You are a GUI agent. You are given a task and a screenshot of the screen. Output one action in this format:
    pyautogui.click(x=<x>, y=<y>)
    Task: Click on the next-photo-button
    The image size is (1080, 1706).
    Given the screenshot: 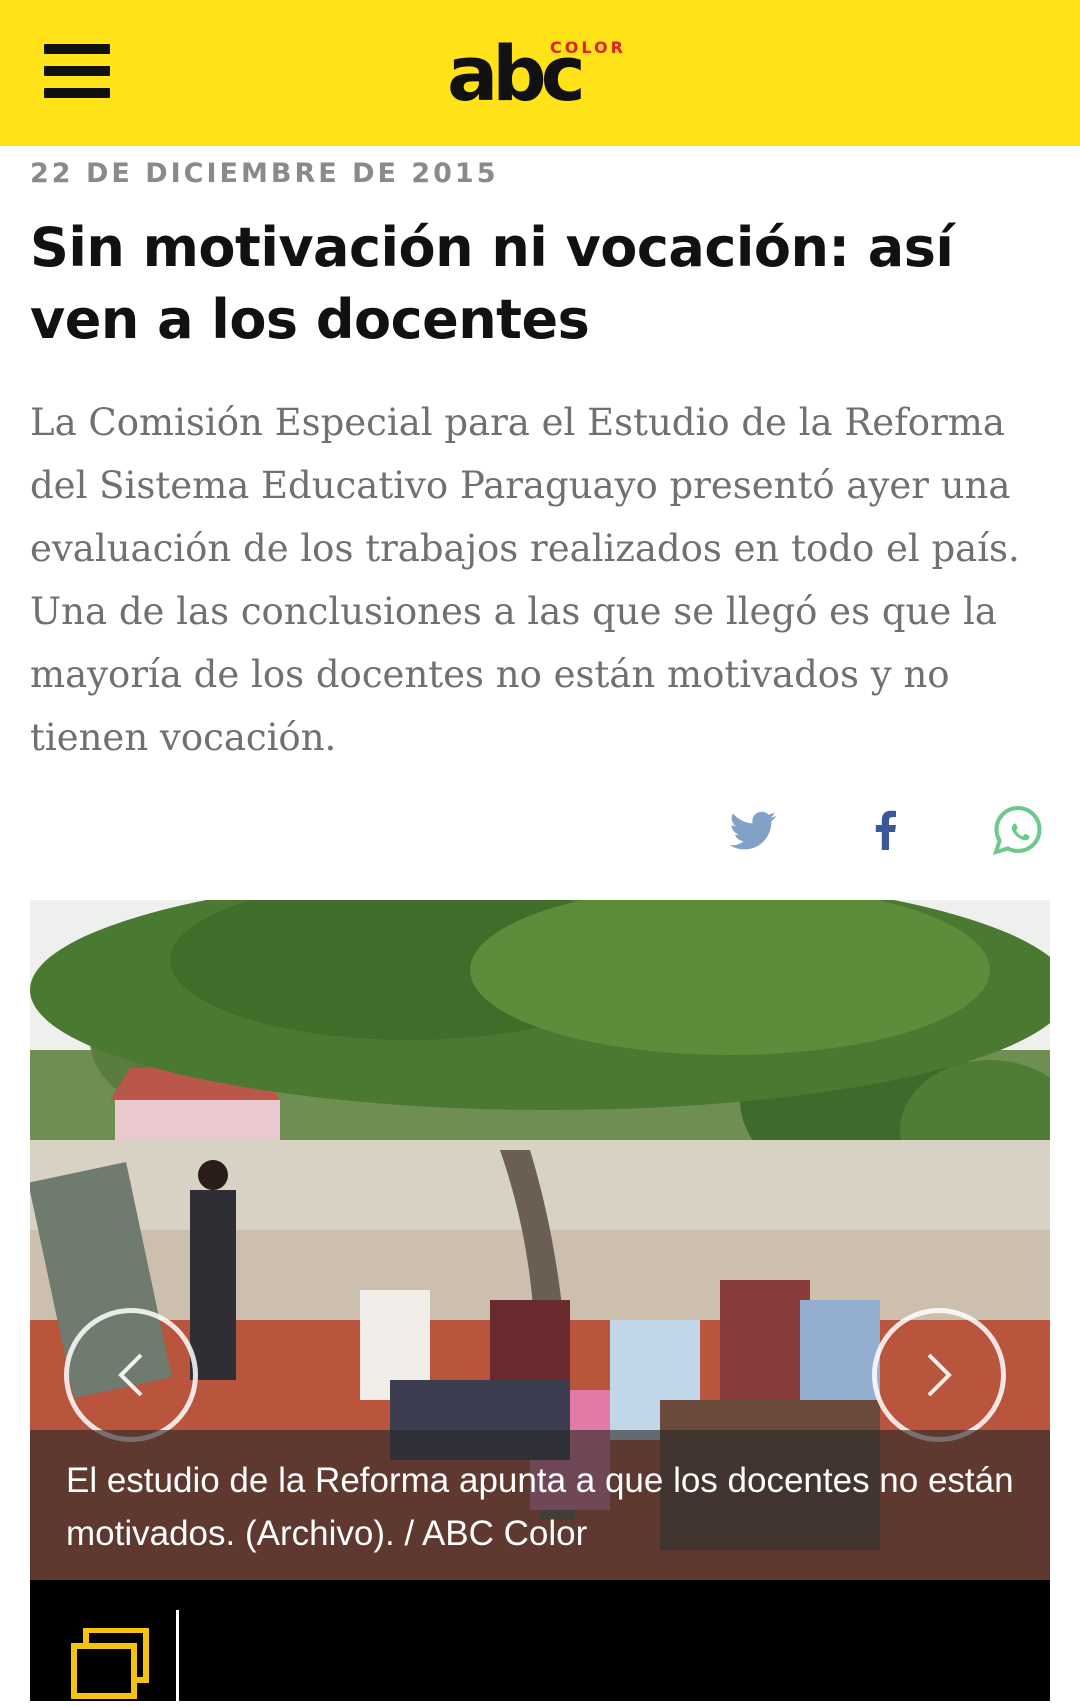 What is the action you would take?
    pyautogui.click(x=939, y=1375)
    